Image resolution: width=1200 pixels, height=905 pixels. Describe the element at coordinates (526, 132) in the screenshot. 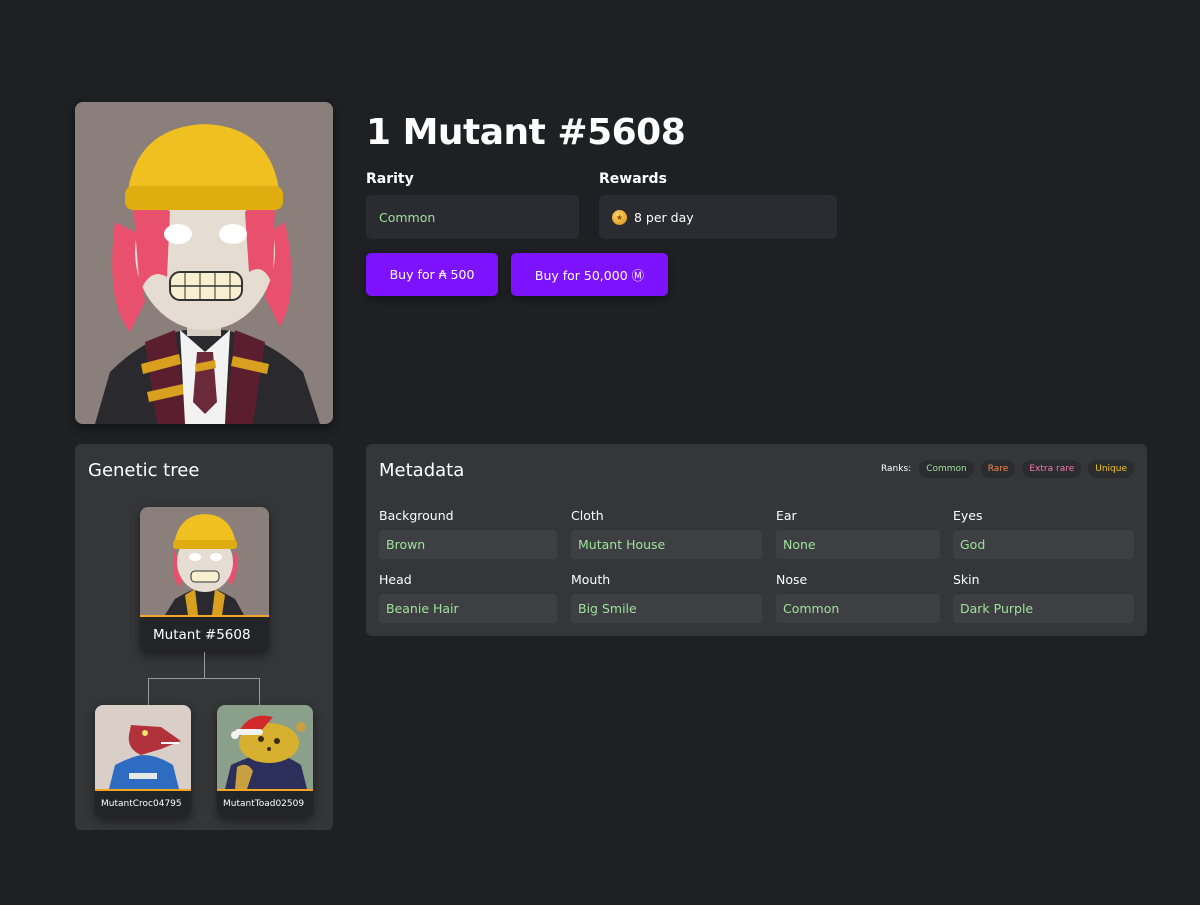

I see `page-title: 1 Mutant #5608` at that location.